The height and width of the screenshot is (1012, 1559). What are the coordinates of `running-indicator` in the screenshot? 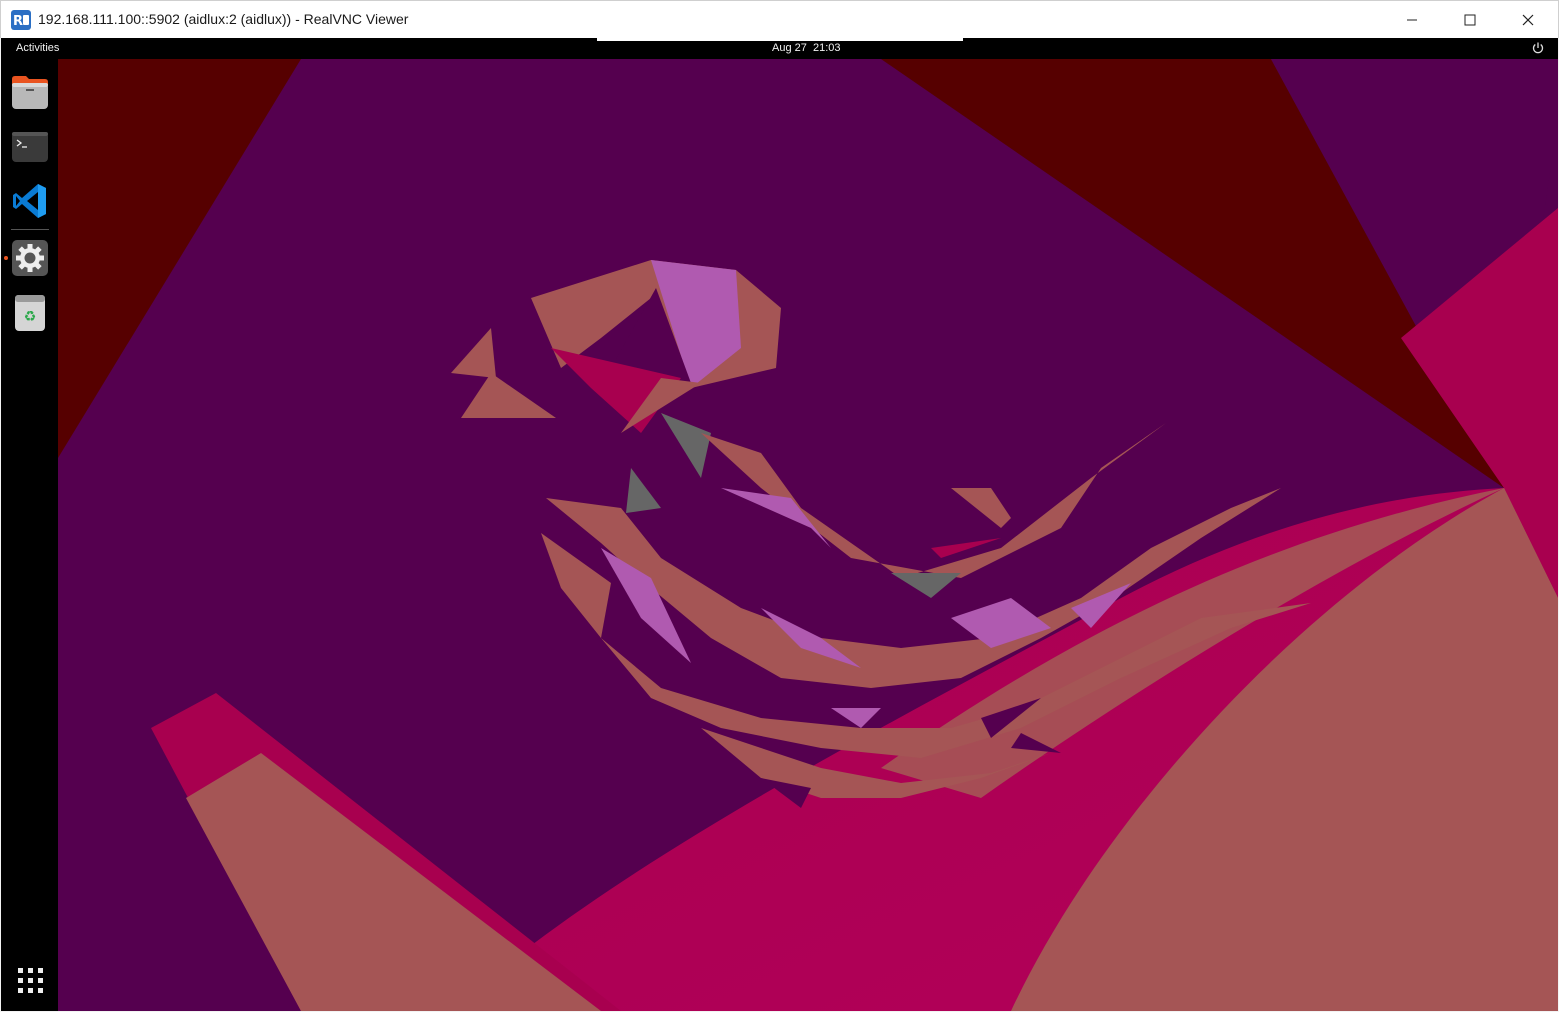 It's located at (6, 258).